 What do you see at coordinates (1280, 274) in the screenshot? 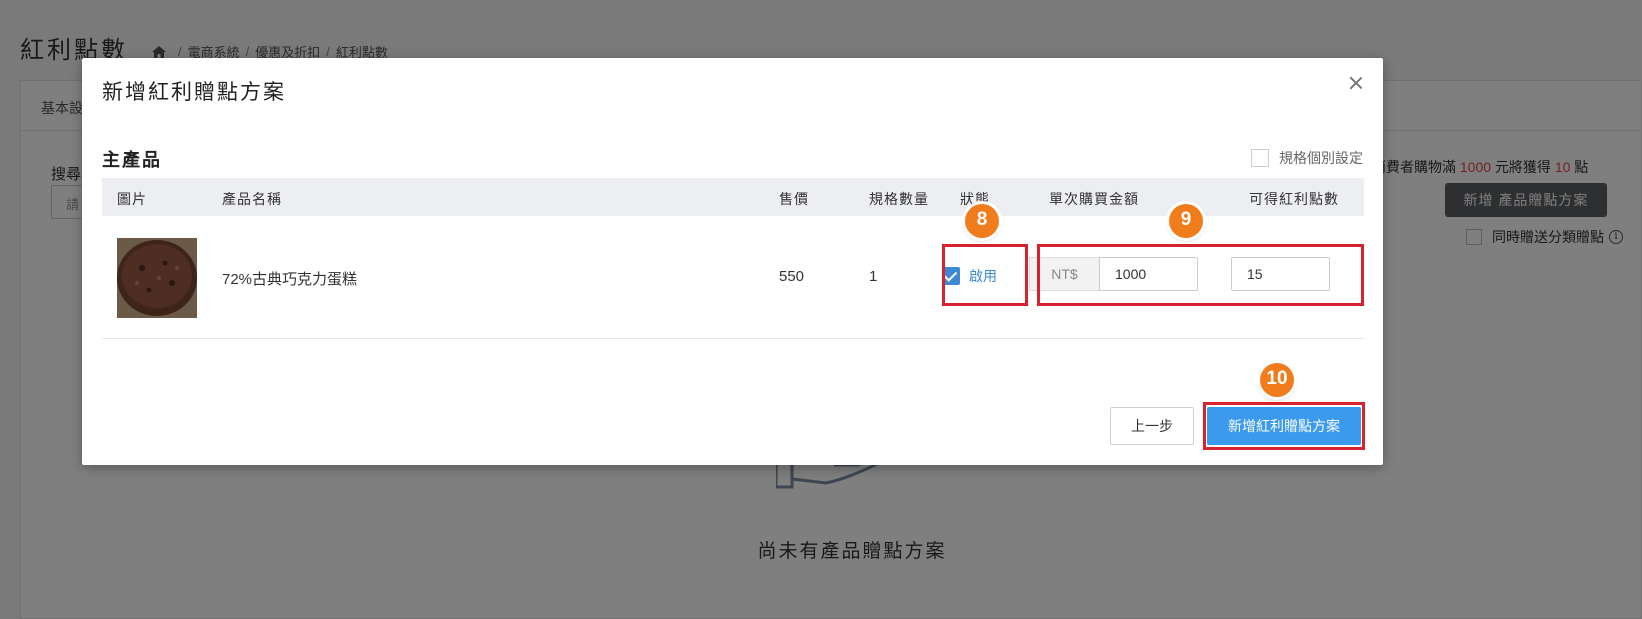
I see `bonus-points-input: 15` at bounding box center [1280, 274].